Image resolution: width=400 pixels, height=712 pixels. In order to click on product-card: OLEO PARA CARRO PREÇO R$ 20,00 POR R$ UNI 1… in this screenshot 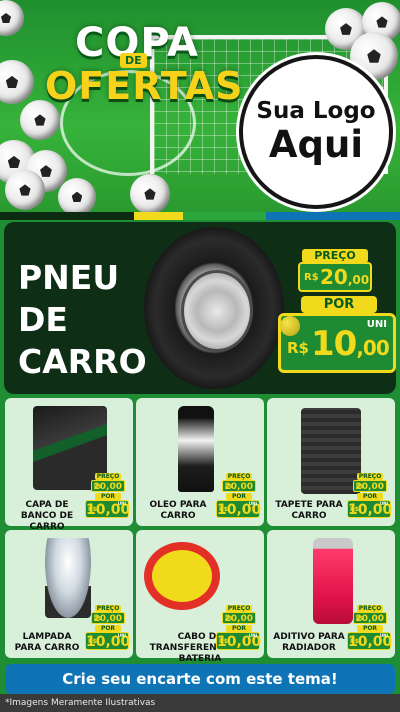, I will do `click(200, 462)`.